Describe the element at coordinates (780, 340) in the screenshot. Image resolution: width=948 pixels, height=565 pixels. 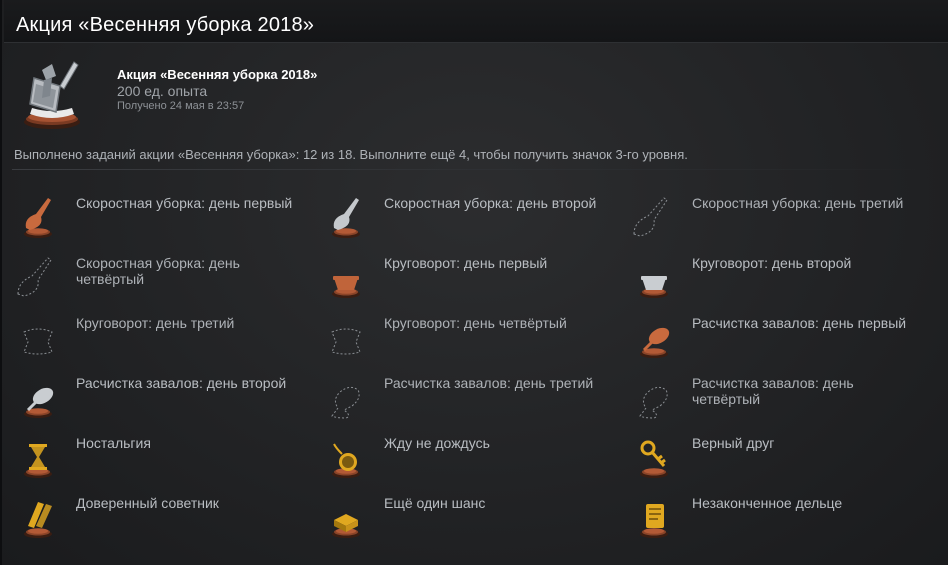
I see `task-item: Расчистка завалов: день первый` at that location.